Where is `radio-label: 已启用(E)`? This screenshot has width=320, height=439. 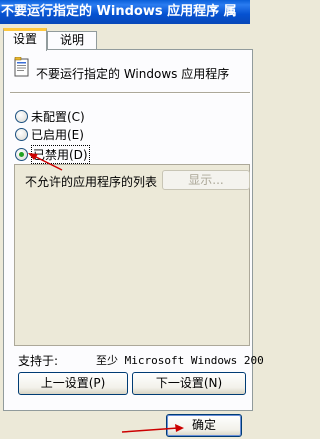
radio-label: 已启用(E) is located at coordinates (57, 134).